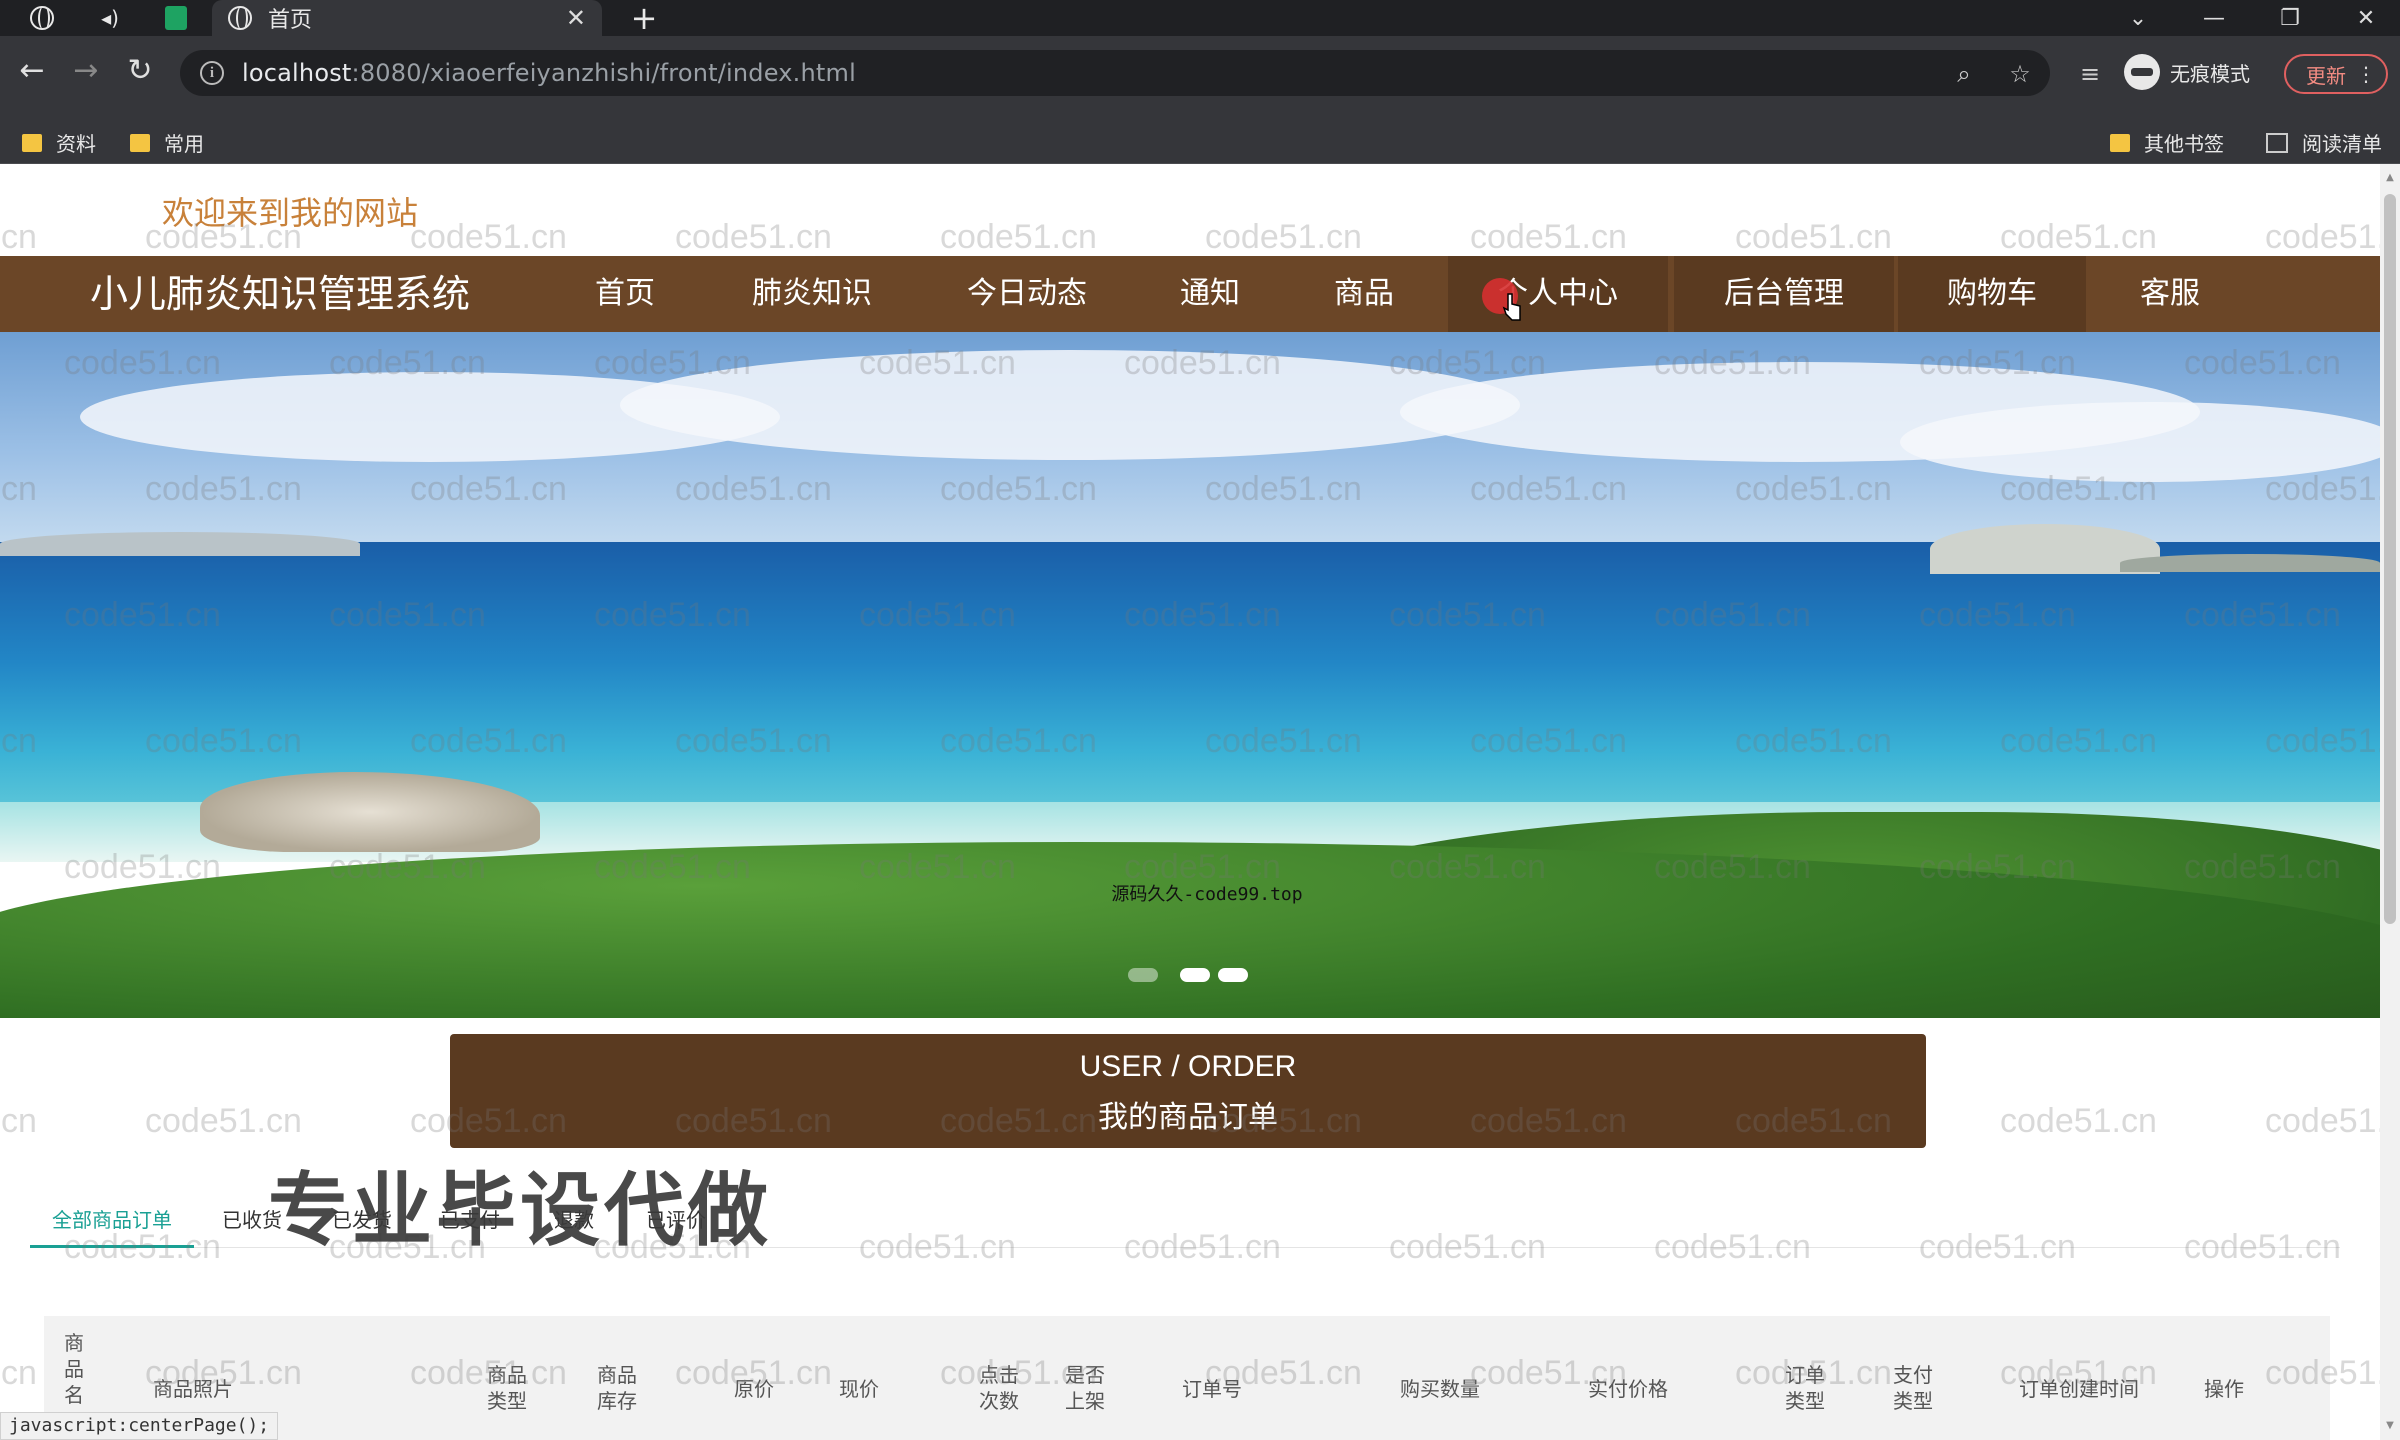 The width and height of the screenshot is (2400, 1440). Describe the element at coordinates (290, 20) in the screenshot. I see `tab-title: 首页` at that location.